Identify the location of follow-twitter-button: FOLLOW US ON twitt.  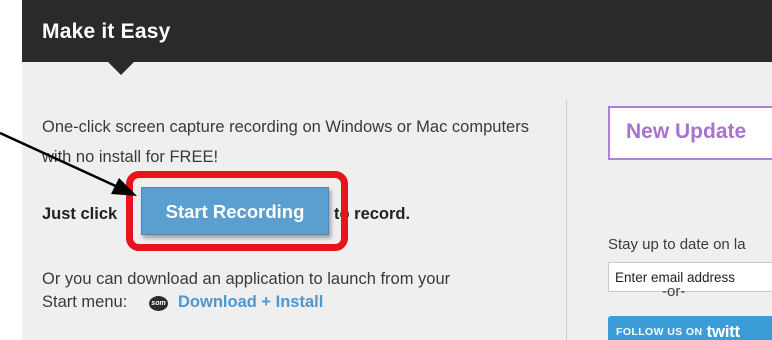
(690, 328).